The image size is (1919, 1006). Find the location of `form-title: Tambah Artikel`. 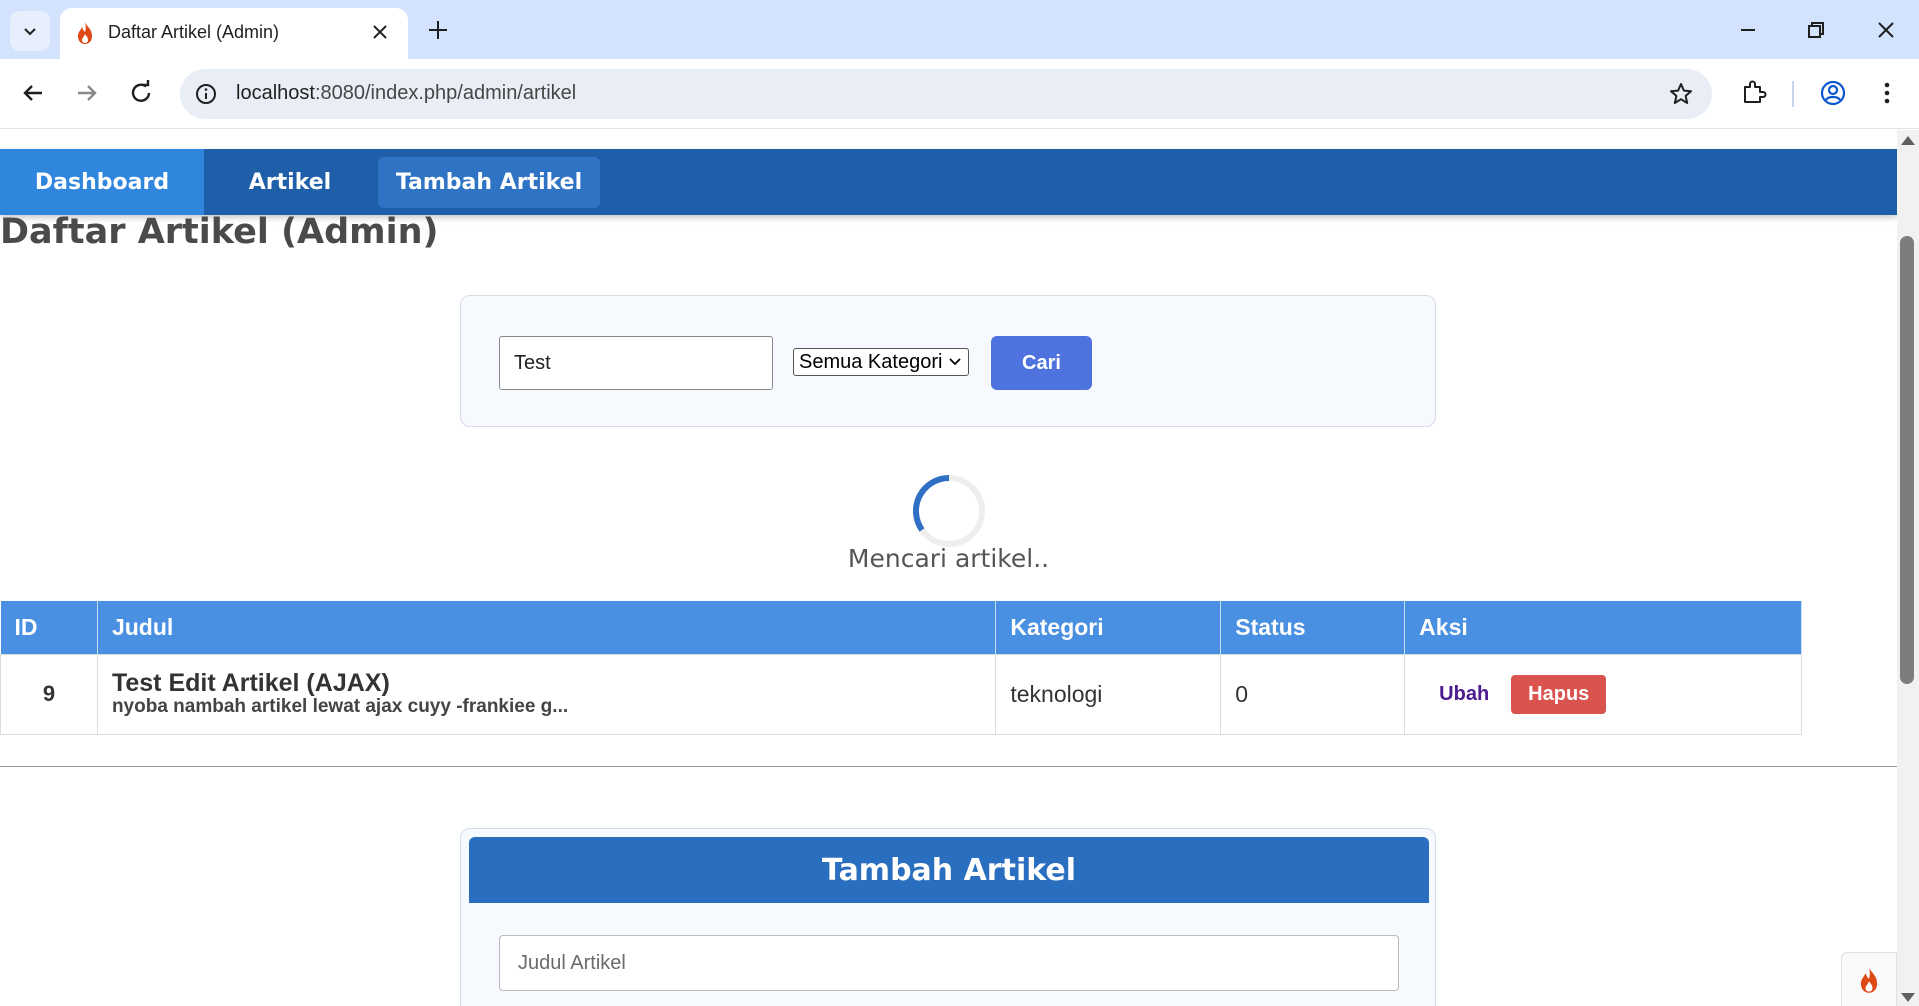

form-title: Tambah Artikel is located at coordinates (949, 870).